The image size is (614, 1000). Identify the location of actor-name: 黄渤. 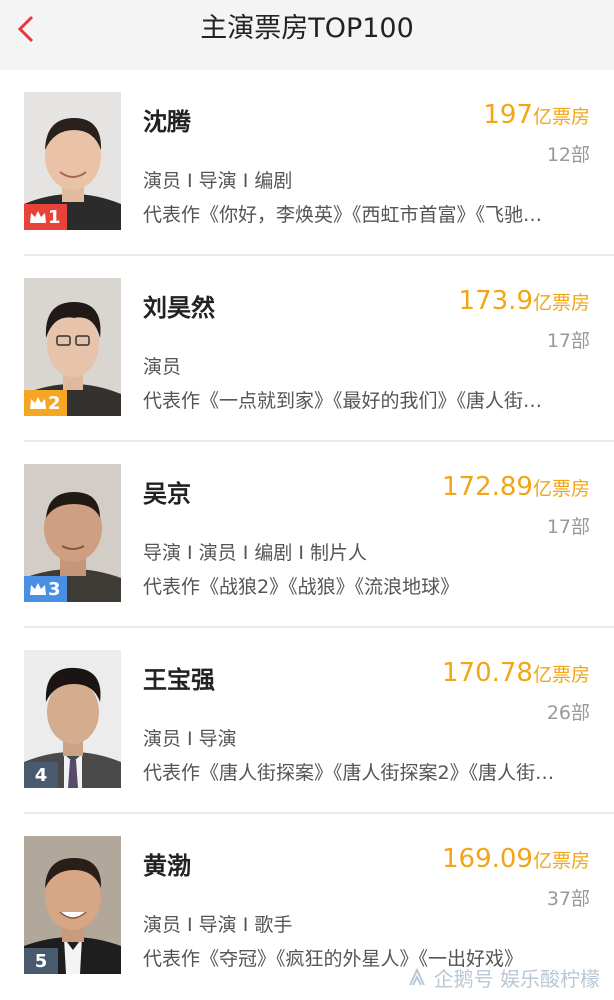
(167, 866).